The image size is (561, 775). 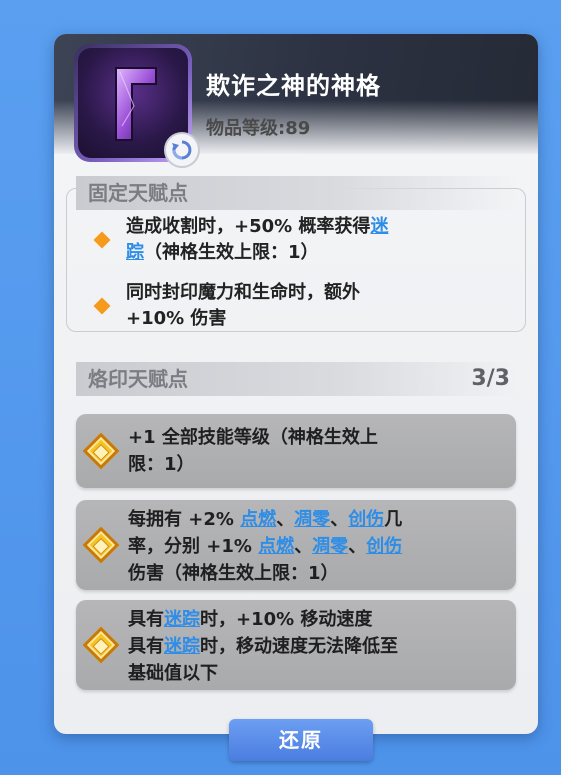 What do you see at coordinates (299, 646) in the screenshot?
I see `rune-line: 时，移动速度无法降低至` at bounding box center [299, 646].